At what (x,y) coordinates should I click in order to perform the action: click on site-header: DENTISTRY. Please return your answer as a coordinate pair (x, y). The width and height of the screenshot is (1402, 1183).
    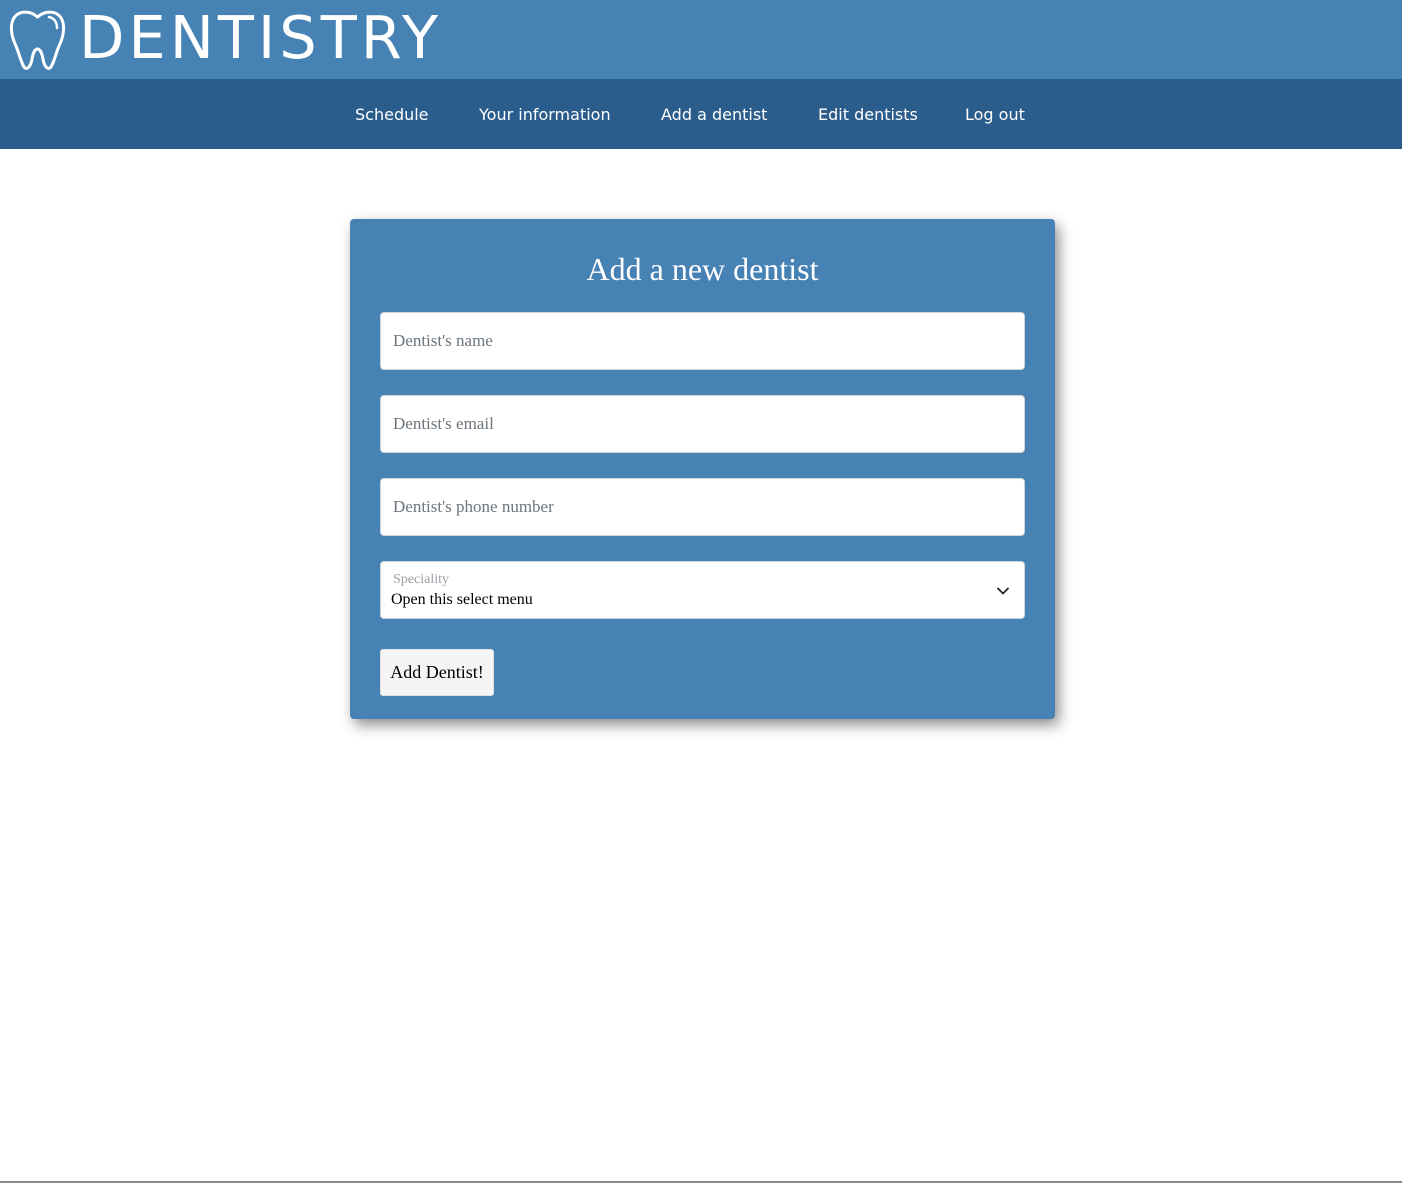
    Looking at the image, I should click on (701, 39).